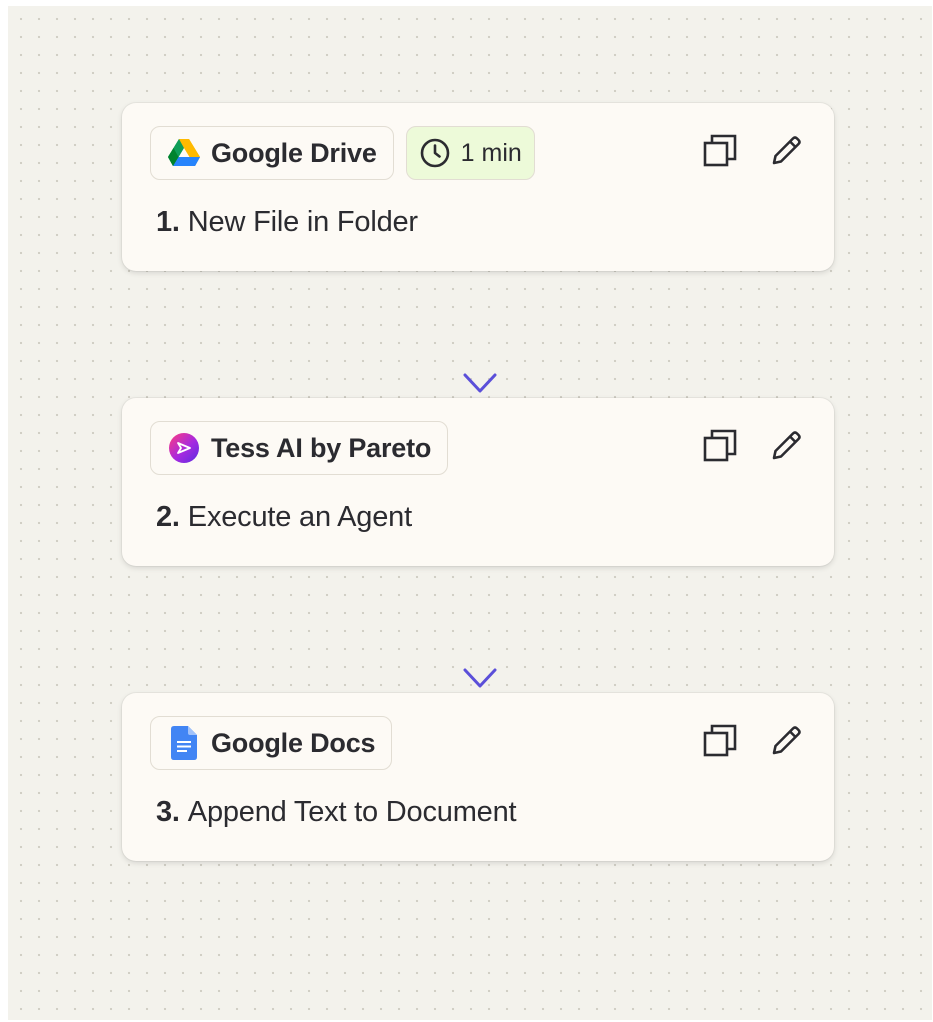 This screenshot has width=933, height=1022. I want to click on step-title: 3. Append Text to Document, so click(336, 812).